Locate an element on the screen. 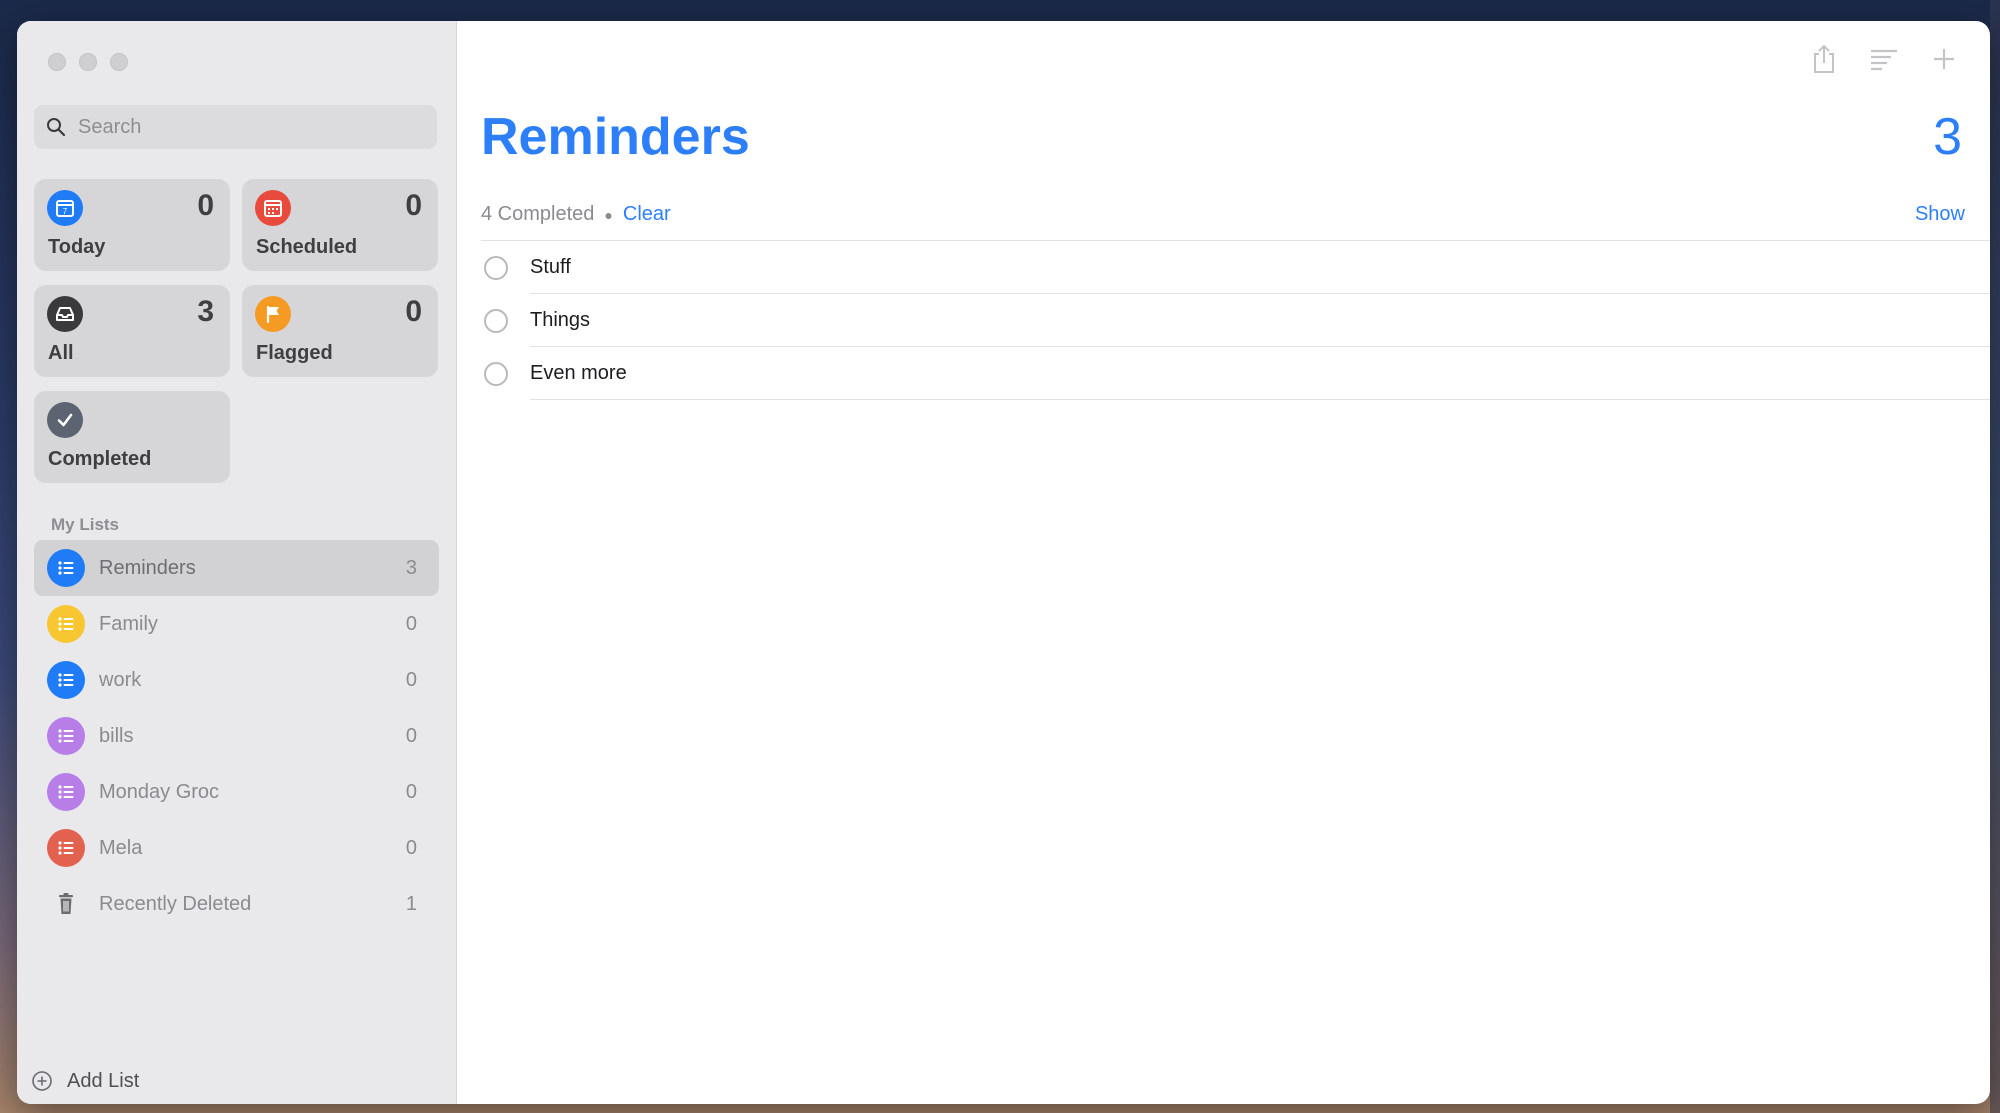 This screenshot has height=1113, width=2000. reminder-count: 3 is located at coordinates (1947, 137).